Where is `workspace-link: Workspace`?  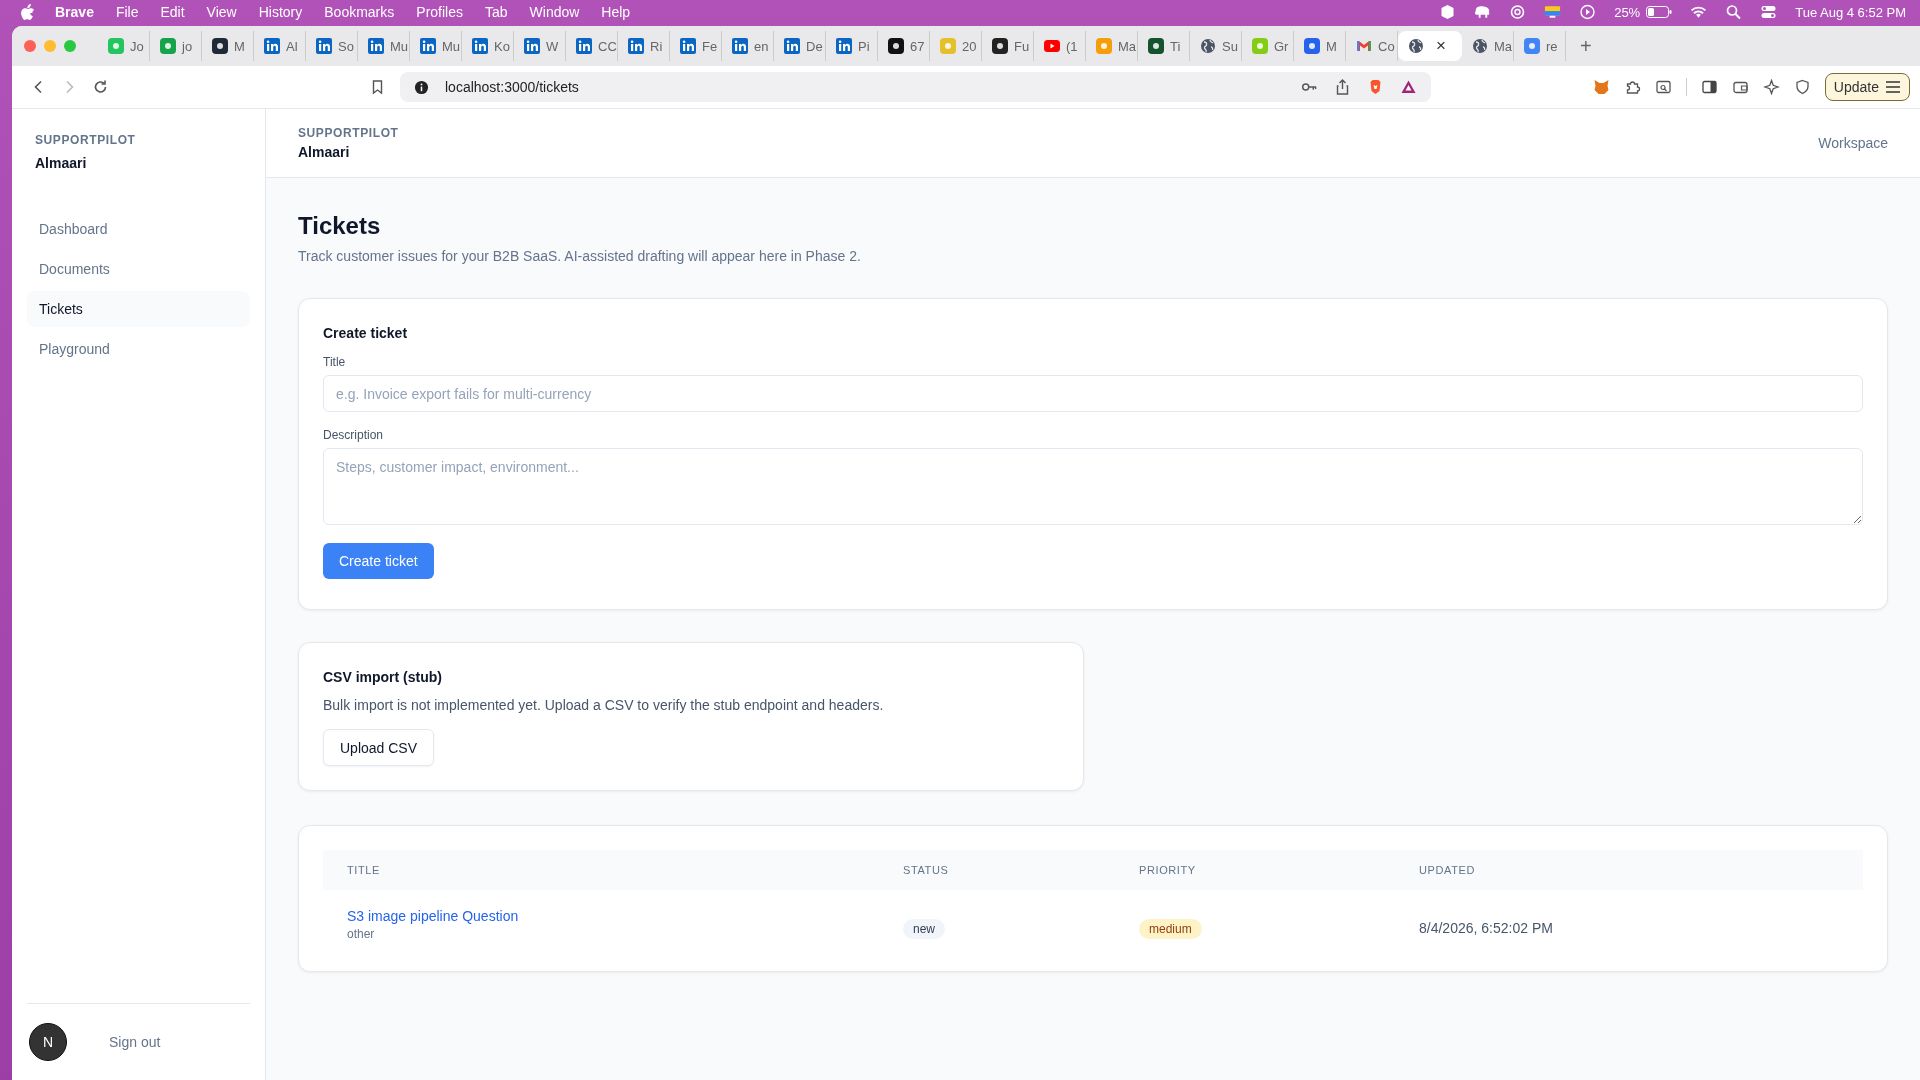
workspace-link: Workspace is located at coordinates (1853, 143).